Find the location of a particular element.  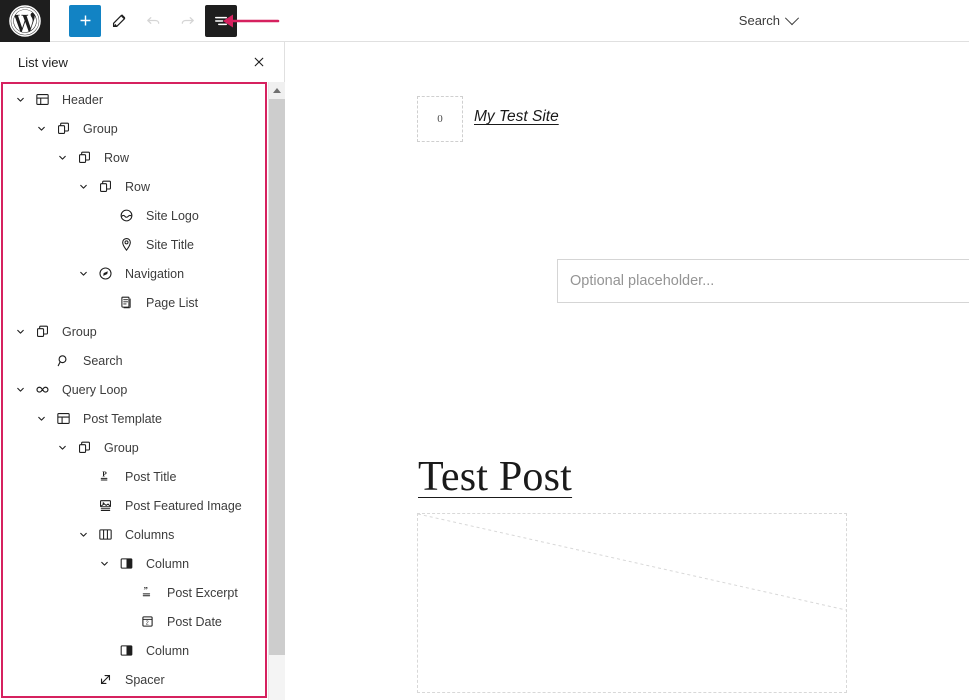

list-view-title: List view is located at coordinates (43, 62).